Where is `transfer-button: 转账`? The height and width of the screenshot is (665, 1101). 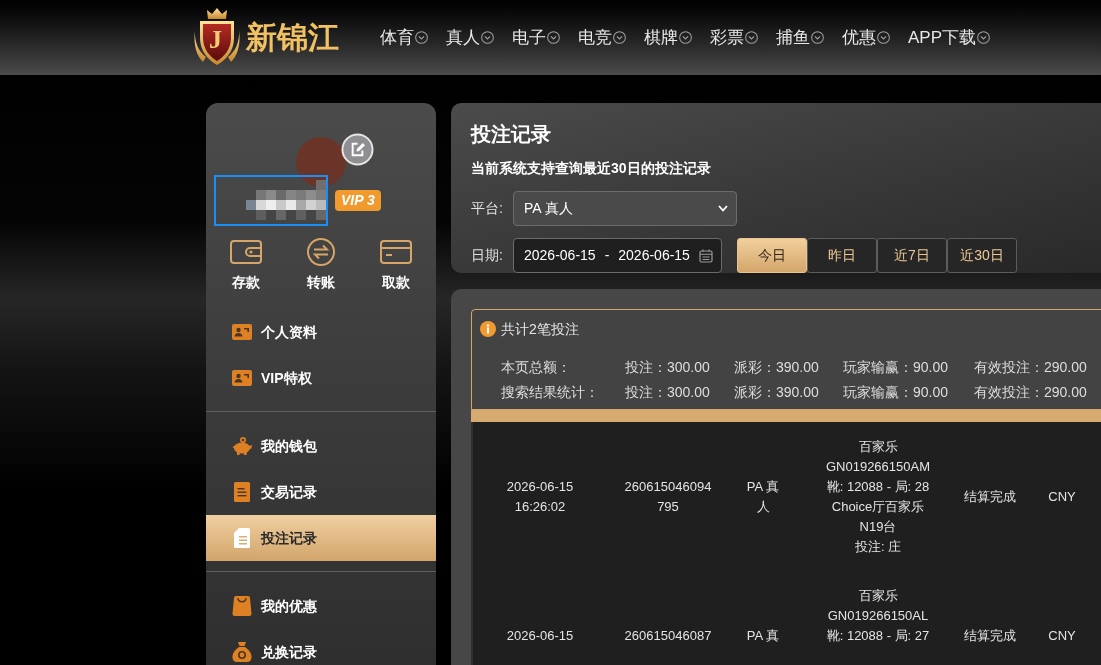
transfer-button: 转账 is located at coordinates (321, 264).